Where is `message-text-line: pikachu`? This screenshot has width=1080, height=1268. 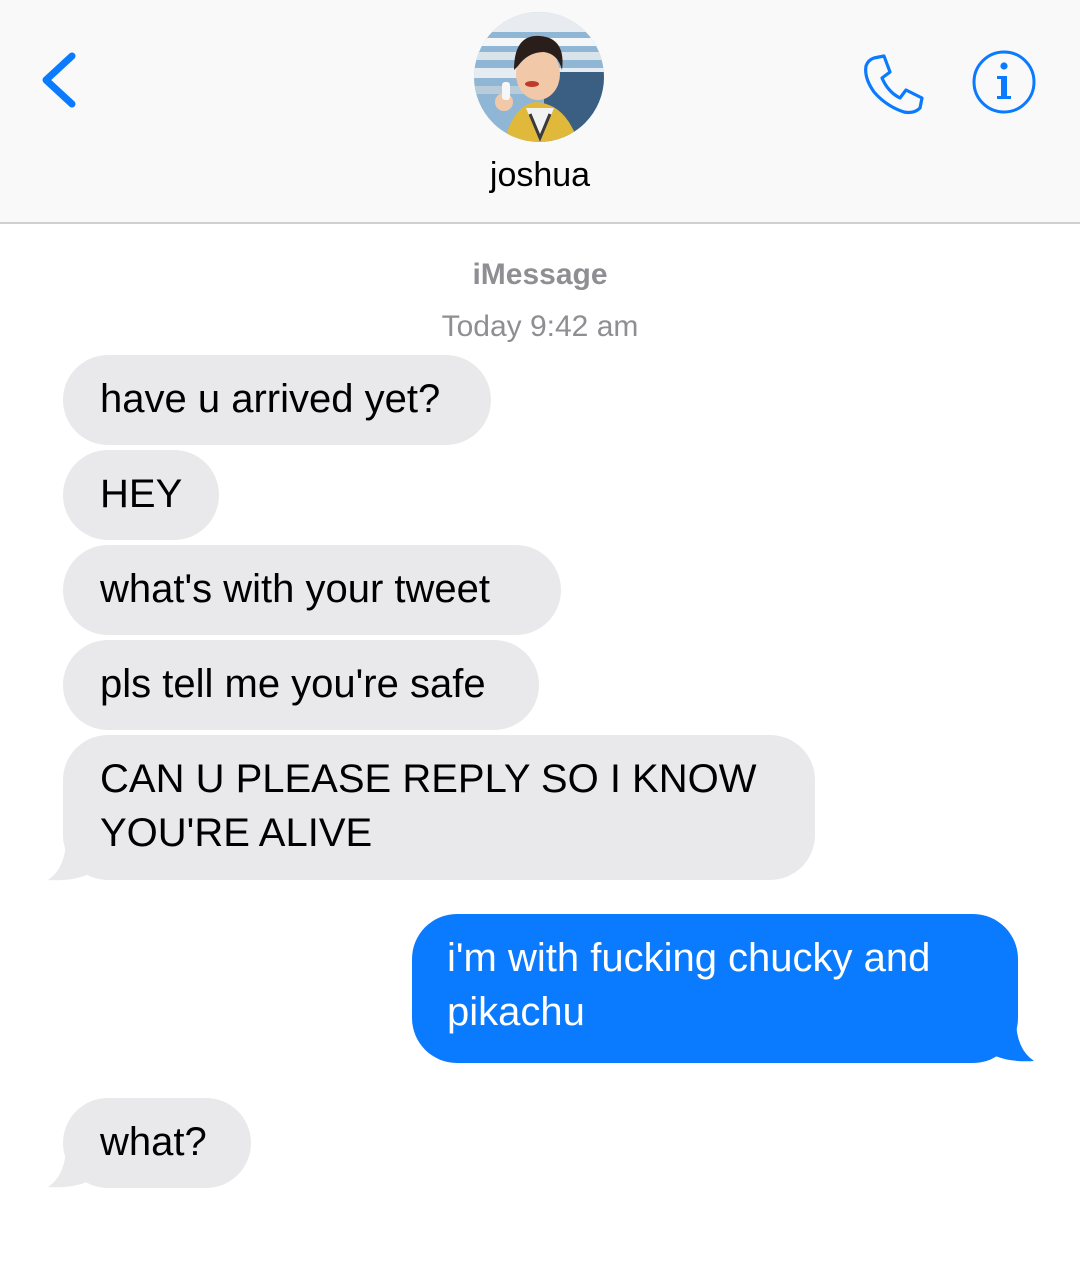 message-text-line: pikachu is located at coordinates (516, 1012).